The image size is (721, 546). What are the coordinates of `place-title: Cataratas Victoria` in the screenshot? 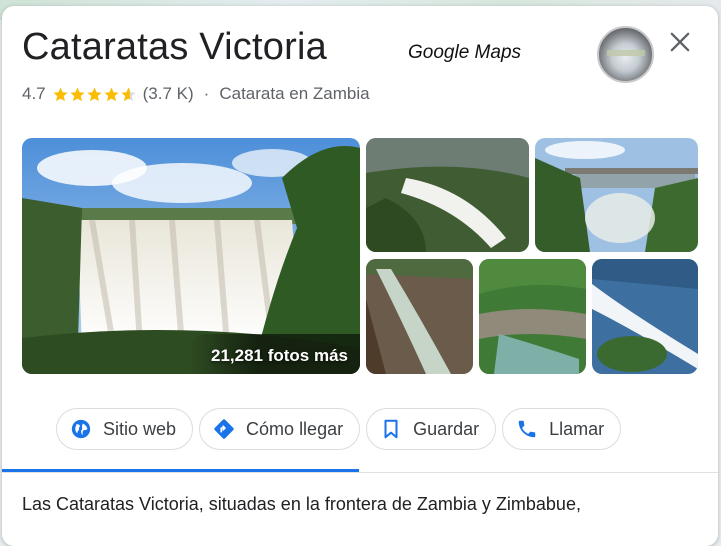 It's located at (174, 47).